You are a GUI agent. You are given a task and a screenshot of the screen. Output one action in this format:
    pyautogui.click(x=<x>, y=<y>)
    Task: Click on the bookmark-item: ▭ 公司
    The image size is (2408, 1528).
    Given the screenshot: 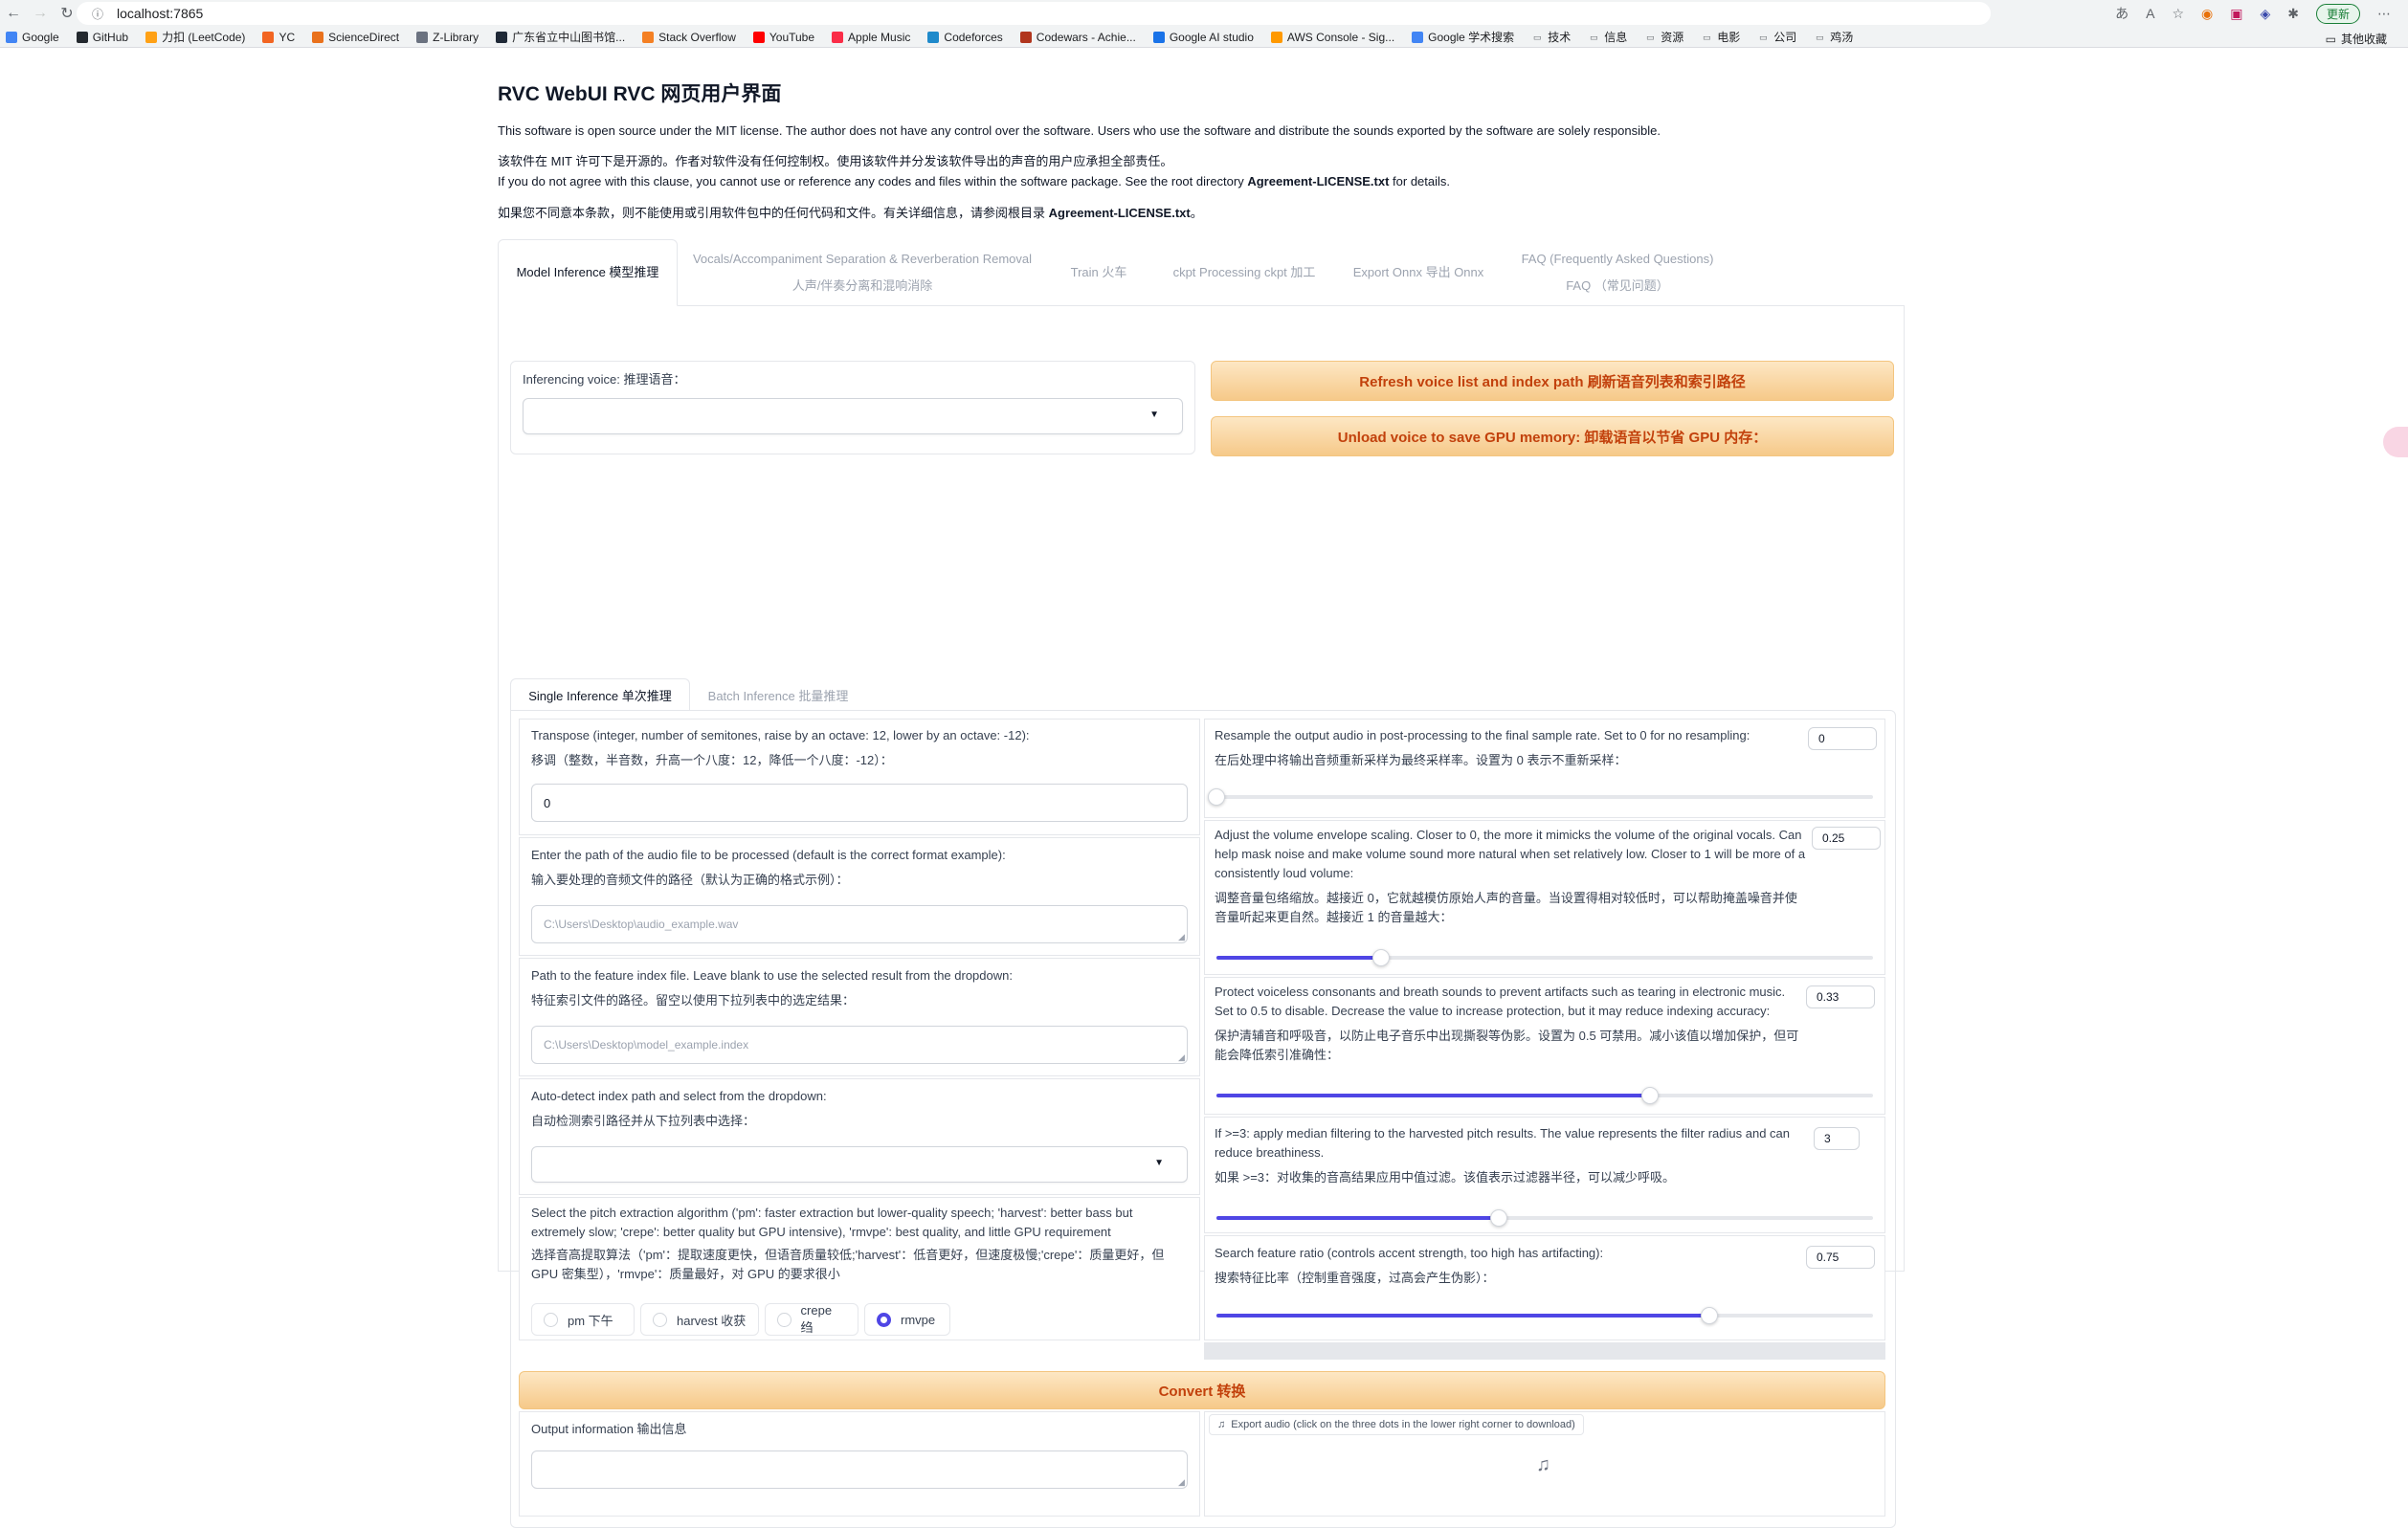 What is the action you would take?
    pyautogui.click(x=1776, y=37)
    